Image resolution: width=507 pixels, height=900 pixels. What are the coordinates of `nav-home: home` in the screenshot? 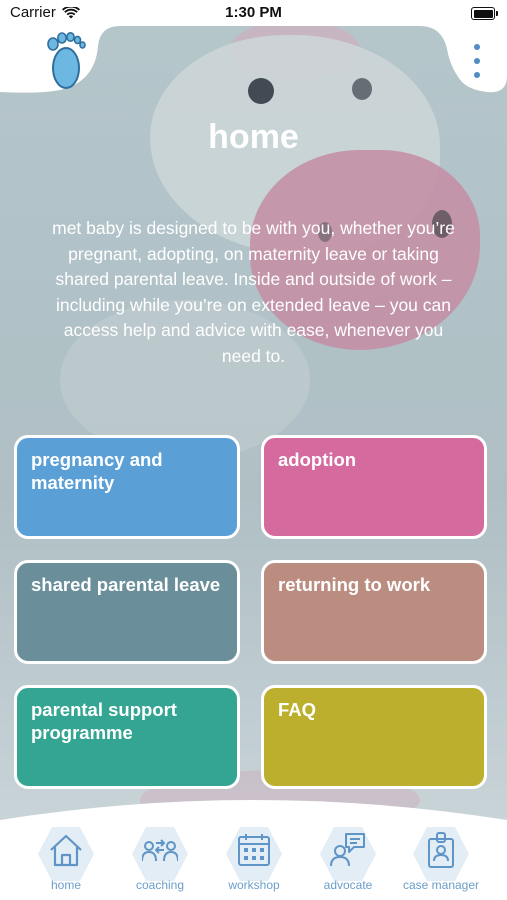 It's located at (66, 861).